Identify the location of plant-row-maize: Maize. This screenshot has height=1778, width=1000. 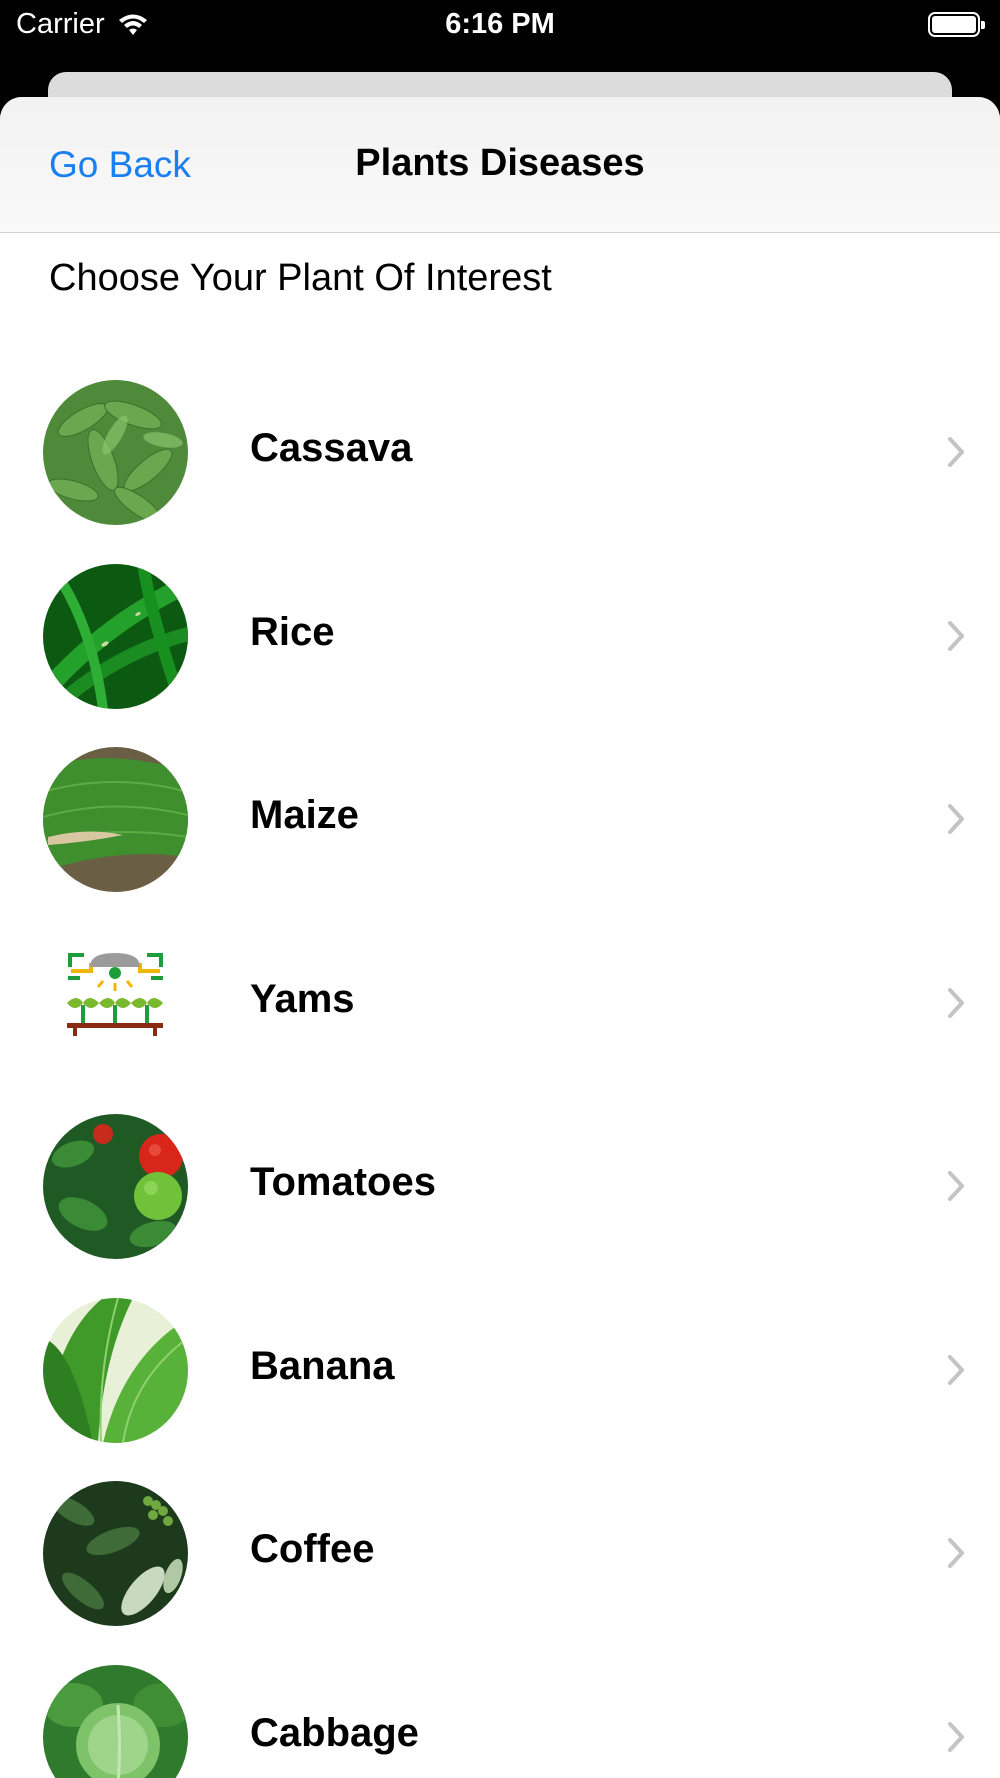
(500, 819).